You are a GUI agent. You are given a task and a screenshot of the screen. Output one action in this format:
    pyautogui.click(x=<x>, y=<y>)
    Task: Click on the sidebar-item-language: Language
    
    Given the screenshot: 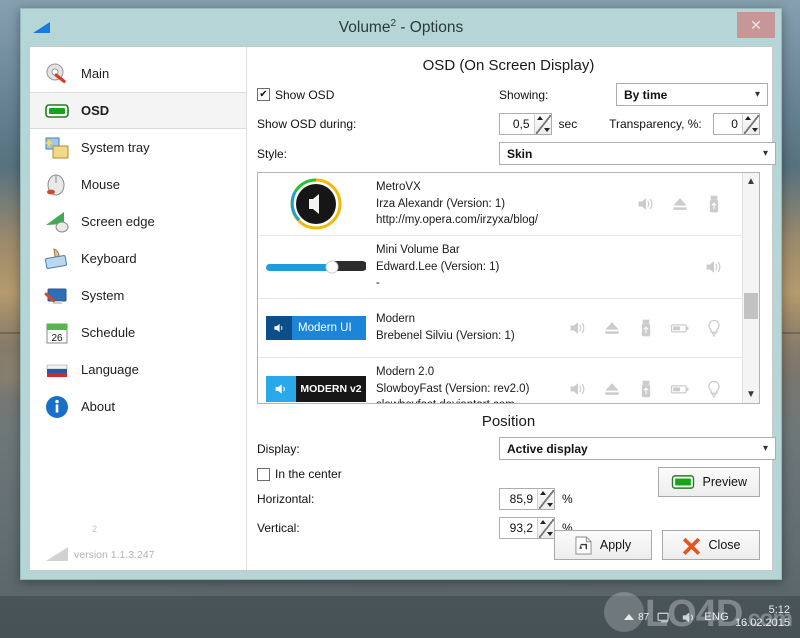 What is the action you would take?
    pyautogui.click(x=138, y=369)
    